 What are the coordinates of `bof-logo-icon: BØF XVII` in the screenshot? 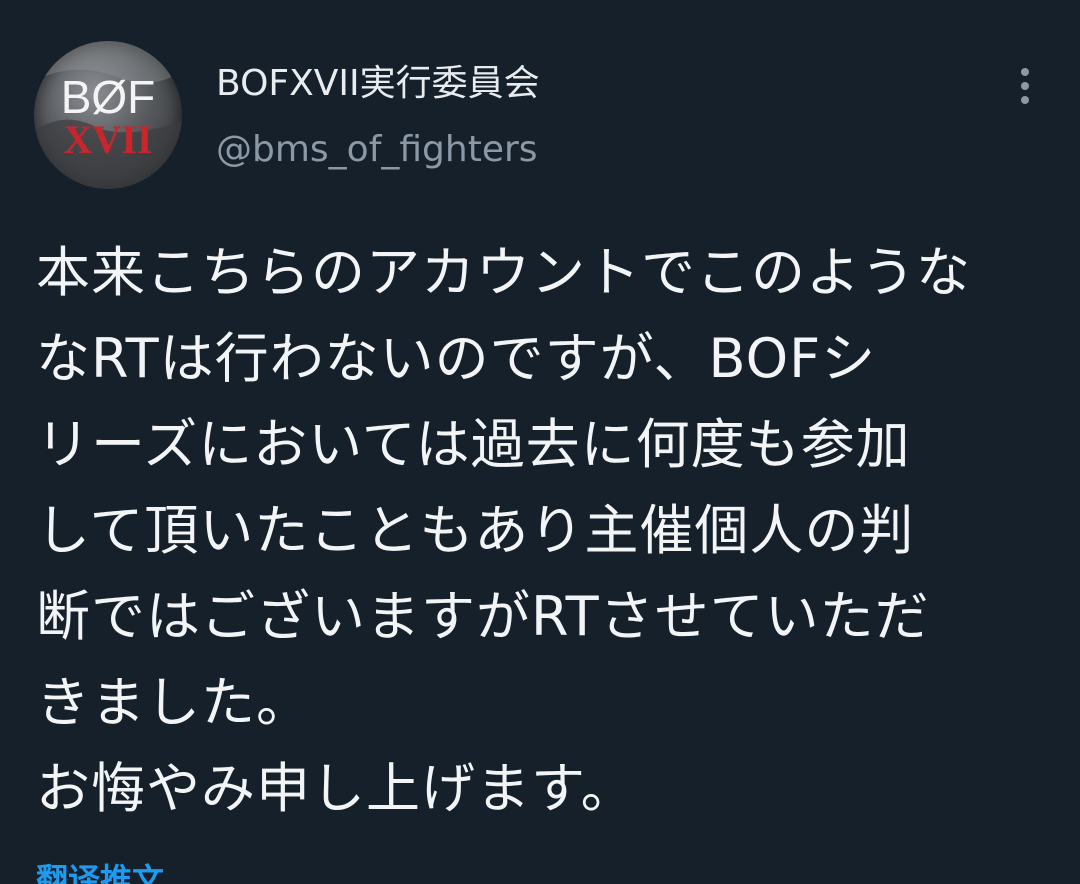 It's located at (108, 115).